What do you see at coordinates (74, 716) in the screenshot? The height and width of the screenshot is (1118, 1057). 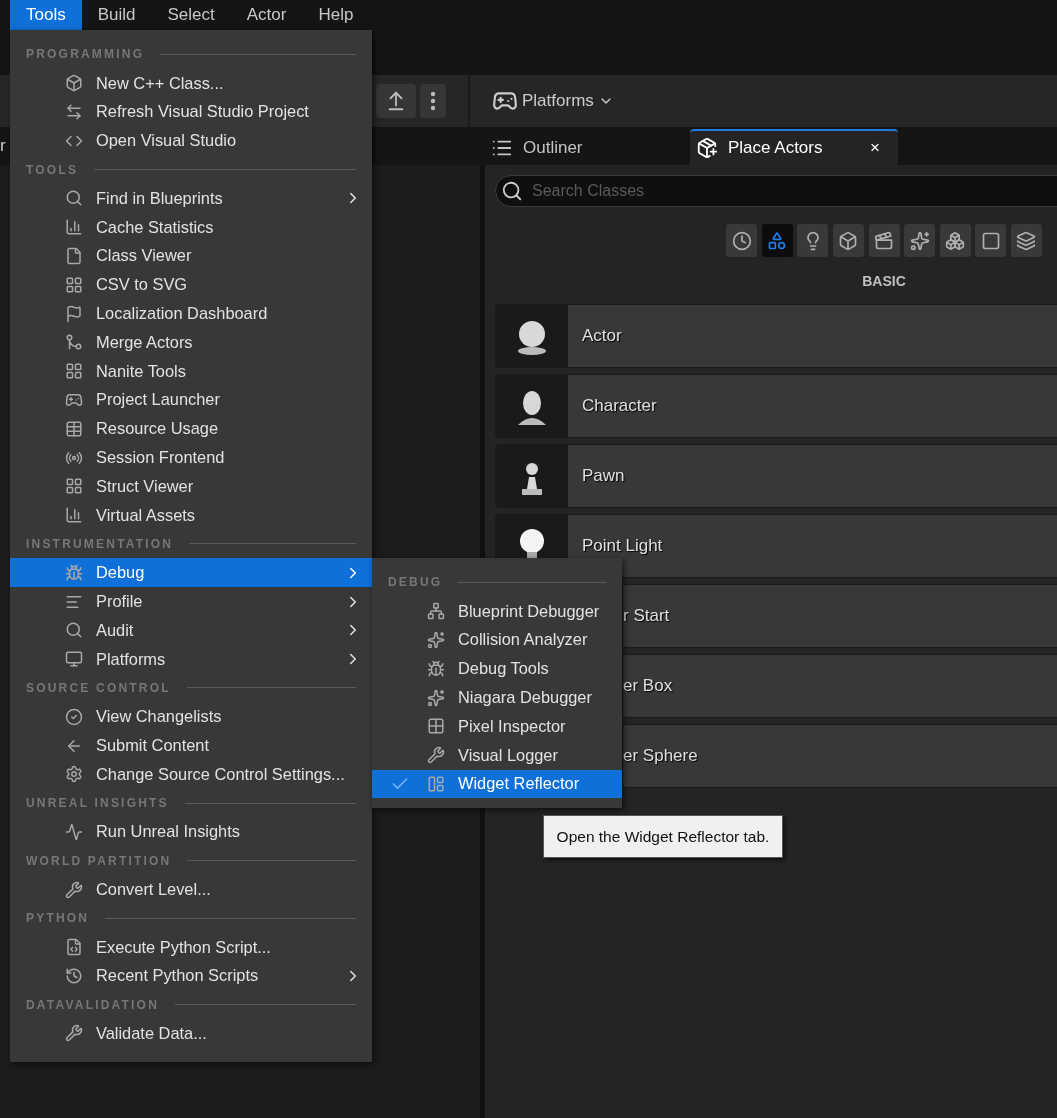 I see `check-circle-icon` at bounding box center [74, 716].